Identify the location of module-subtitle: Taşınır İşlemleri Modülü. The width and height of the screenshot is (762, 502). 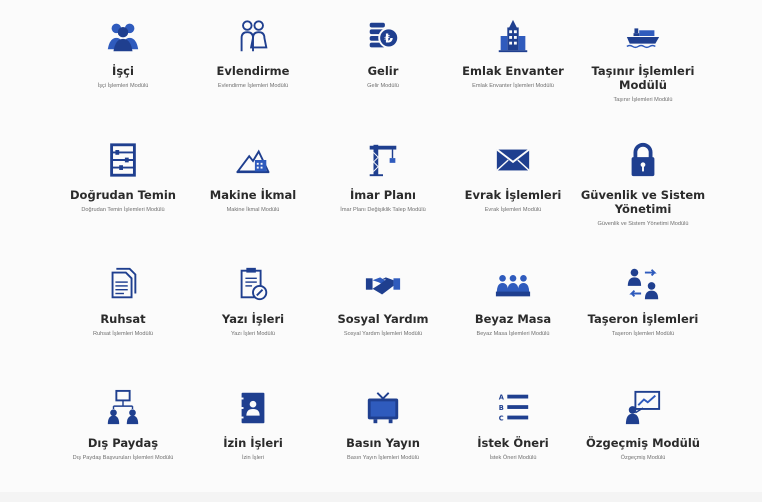
(643, 100).